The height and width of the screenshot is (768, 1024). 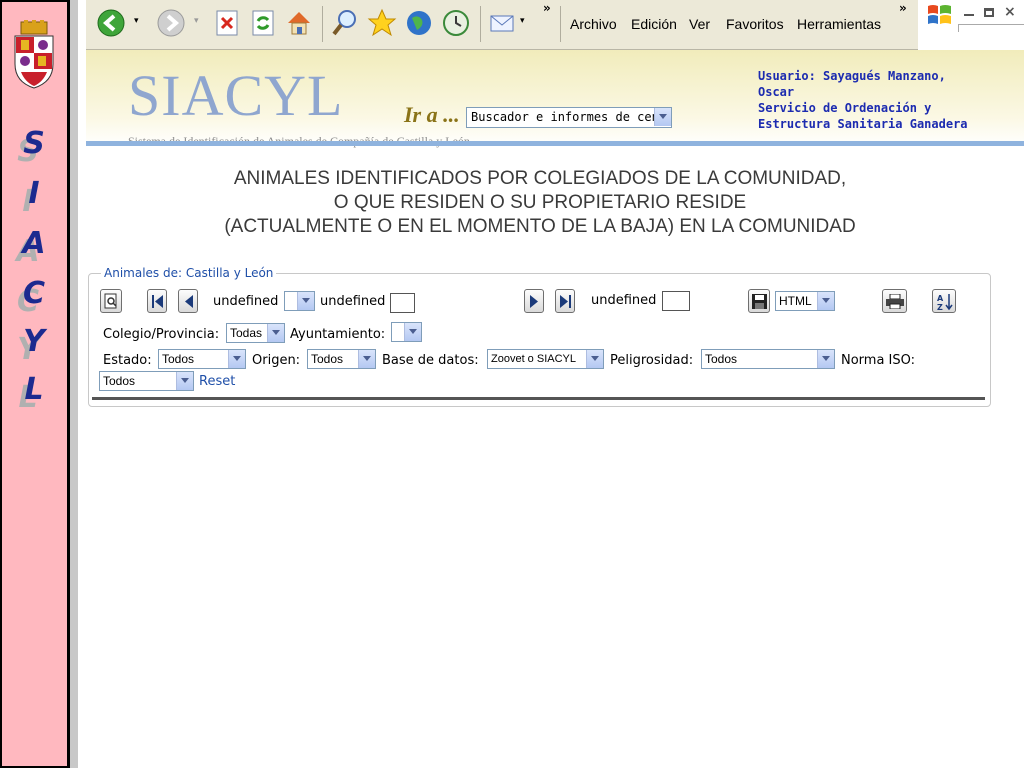 I want to click on menu-chevron-icon: », so click(x=903, y=8).